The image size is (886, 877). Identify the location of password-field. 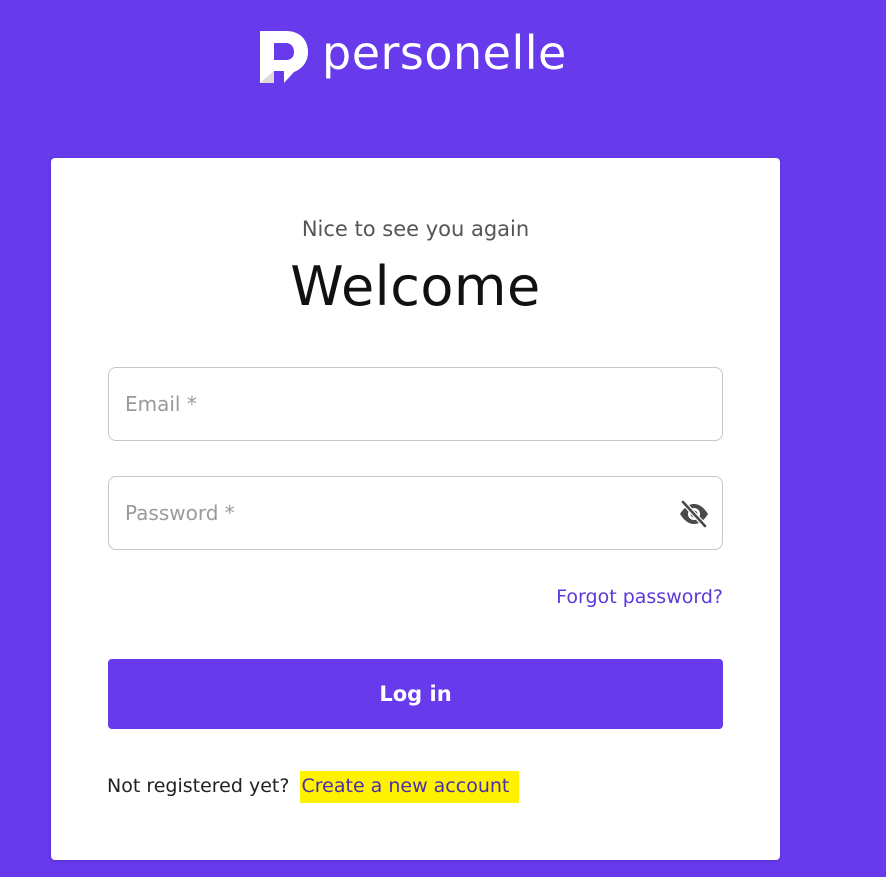
(415, 513).